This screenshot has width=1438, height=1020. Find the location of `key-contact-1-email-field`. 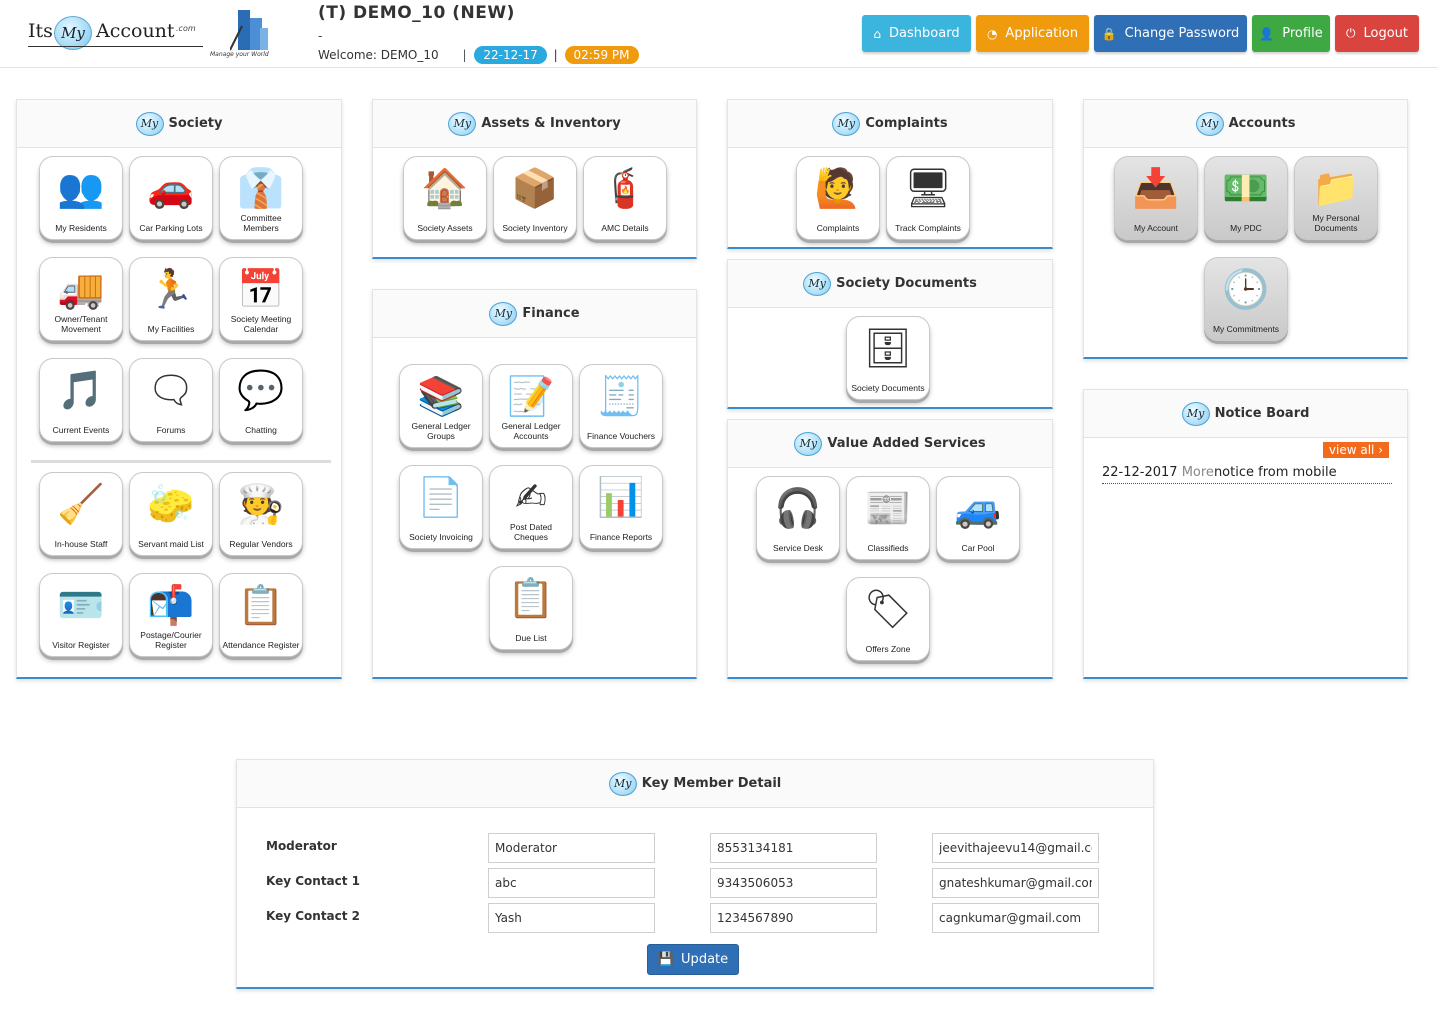

key-contact-1-email-field is located at coordinates (1015, 883).